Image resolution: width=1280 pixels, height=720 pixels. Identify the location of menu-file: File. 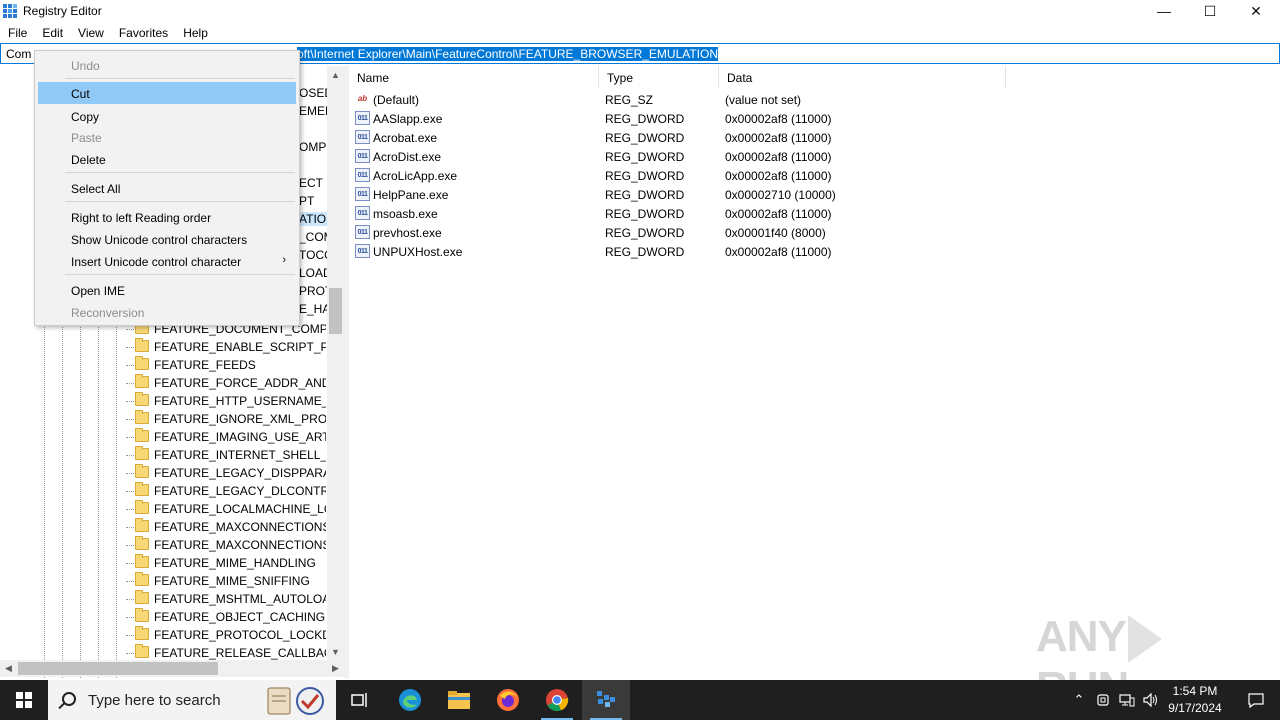
(17, 32).